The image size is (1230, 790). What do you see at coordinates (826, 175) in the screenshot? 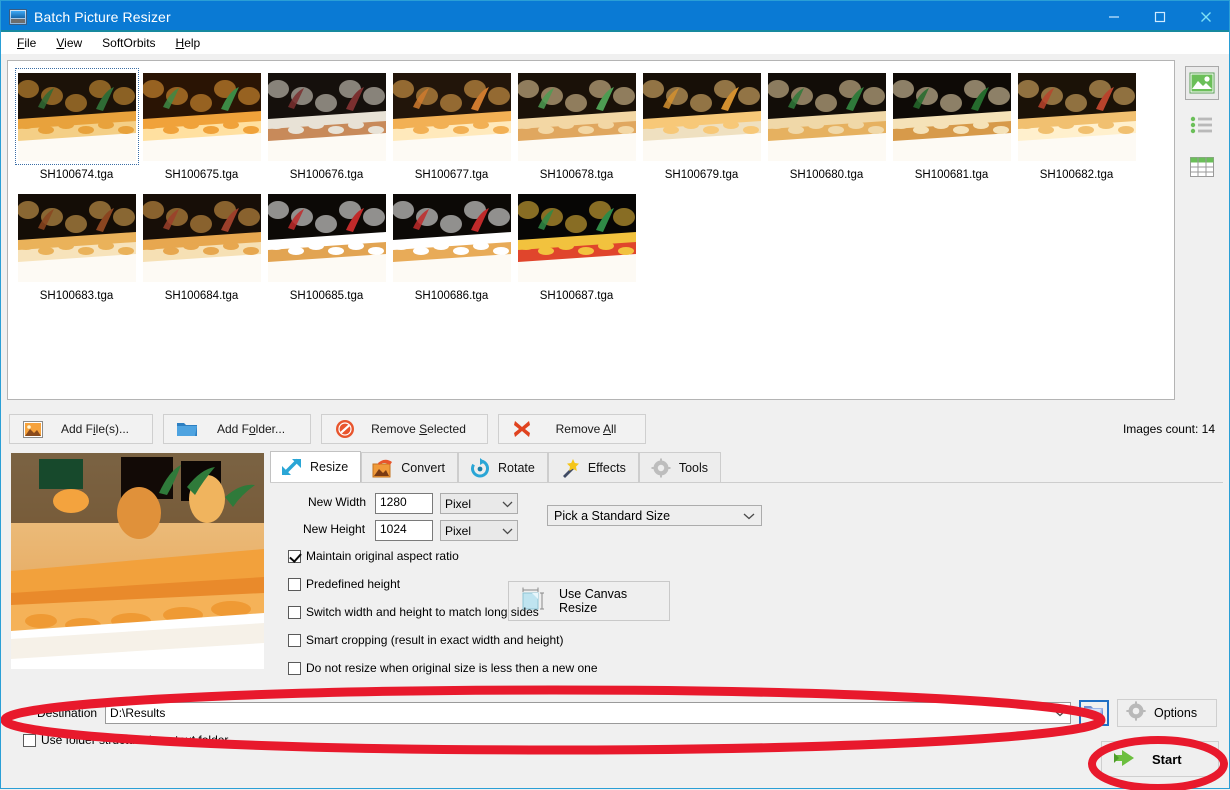
I see `thumbnail-label: SH100680.tga` at bounding box center [826, 175].